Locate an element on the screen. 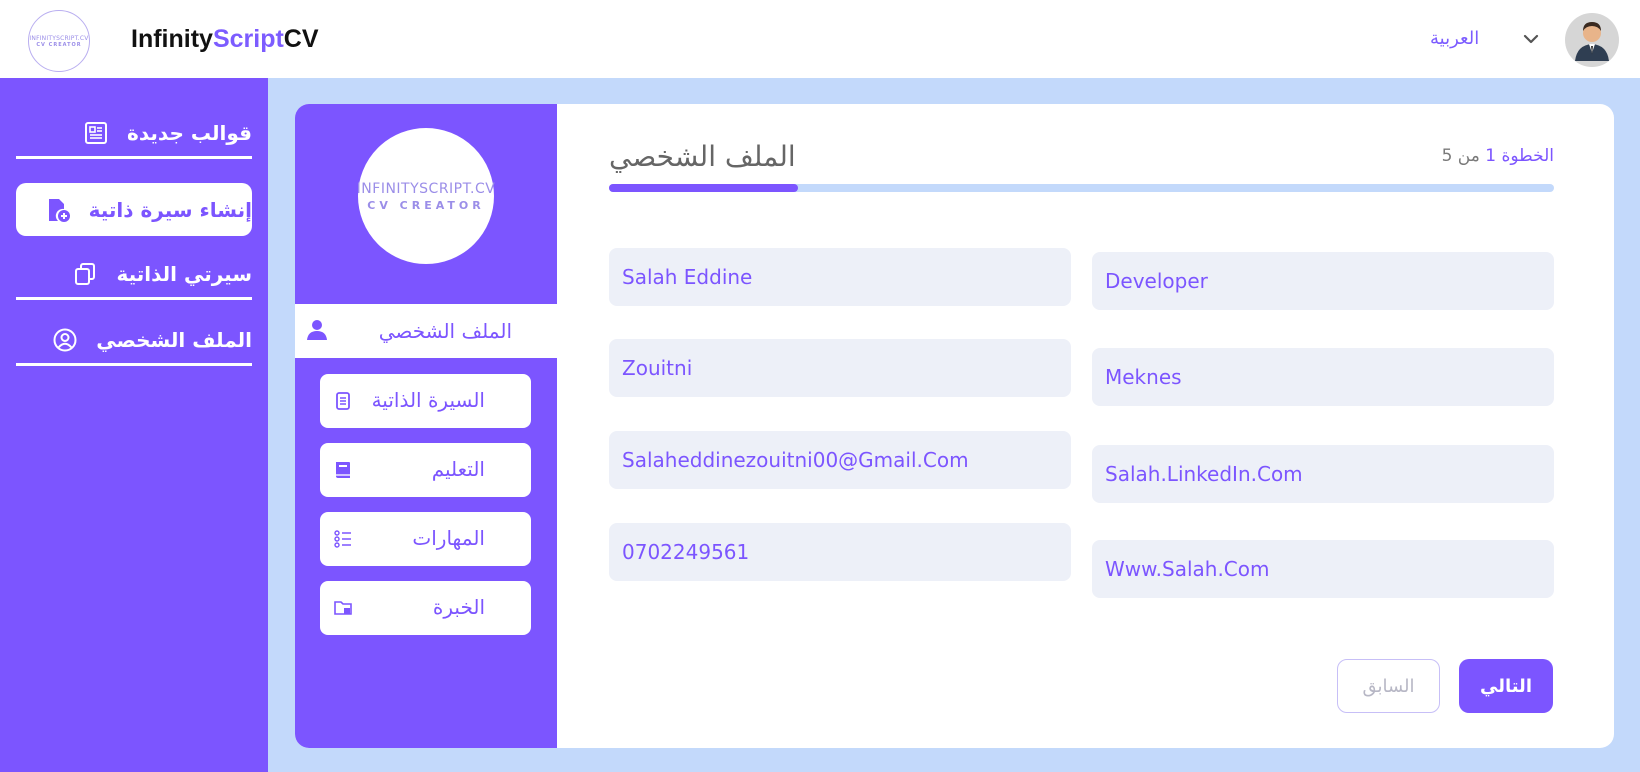  logo-line2: CV CREATOR is located at coordinates (59, 44).